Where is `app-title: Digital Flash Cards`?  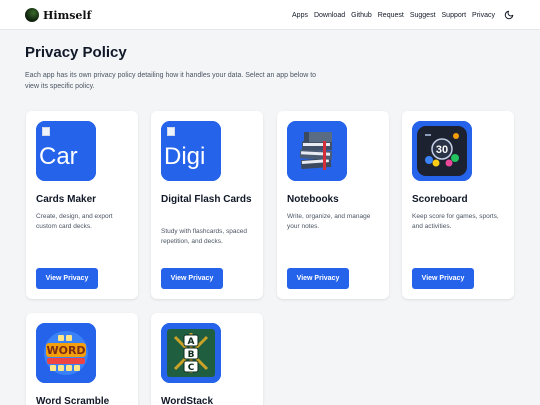 app-title: Digital Flash Cards is located at coordinates (206, 199).